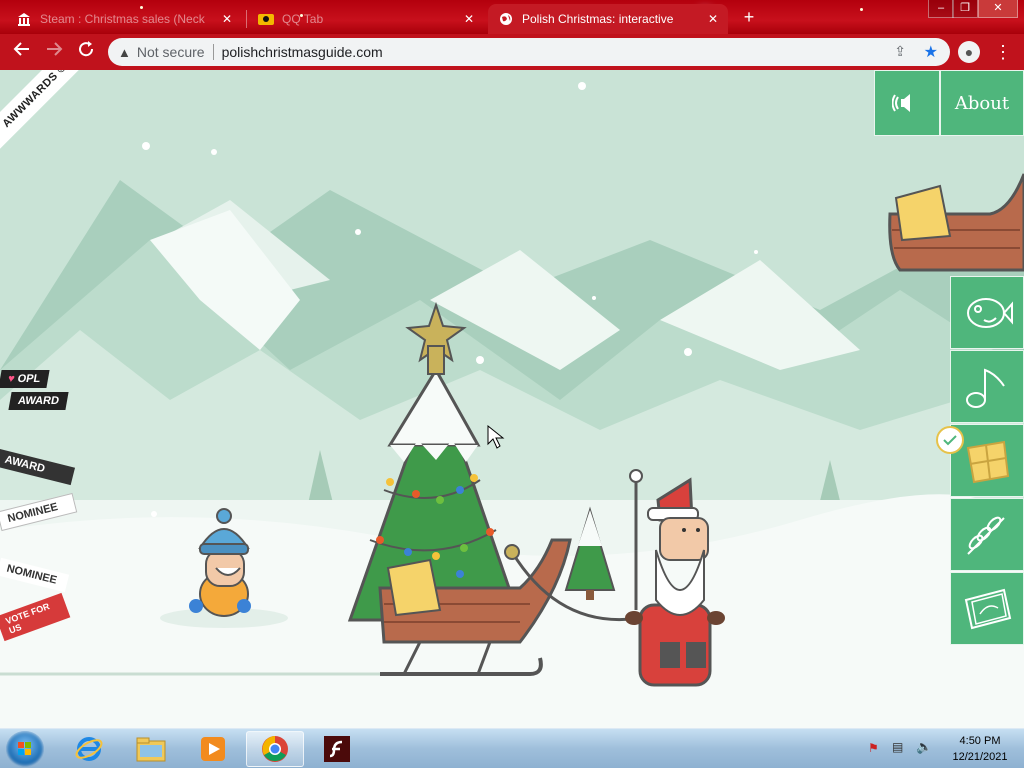  Describe the element at coordinates (900, 51) in the screenshot. I see `share-icon: ⇪` at that location.